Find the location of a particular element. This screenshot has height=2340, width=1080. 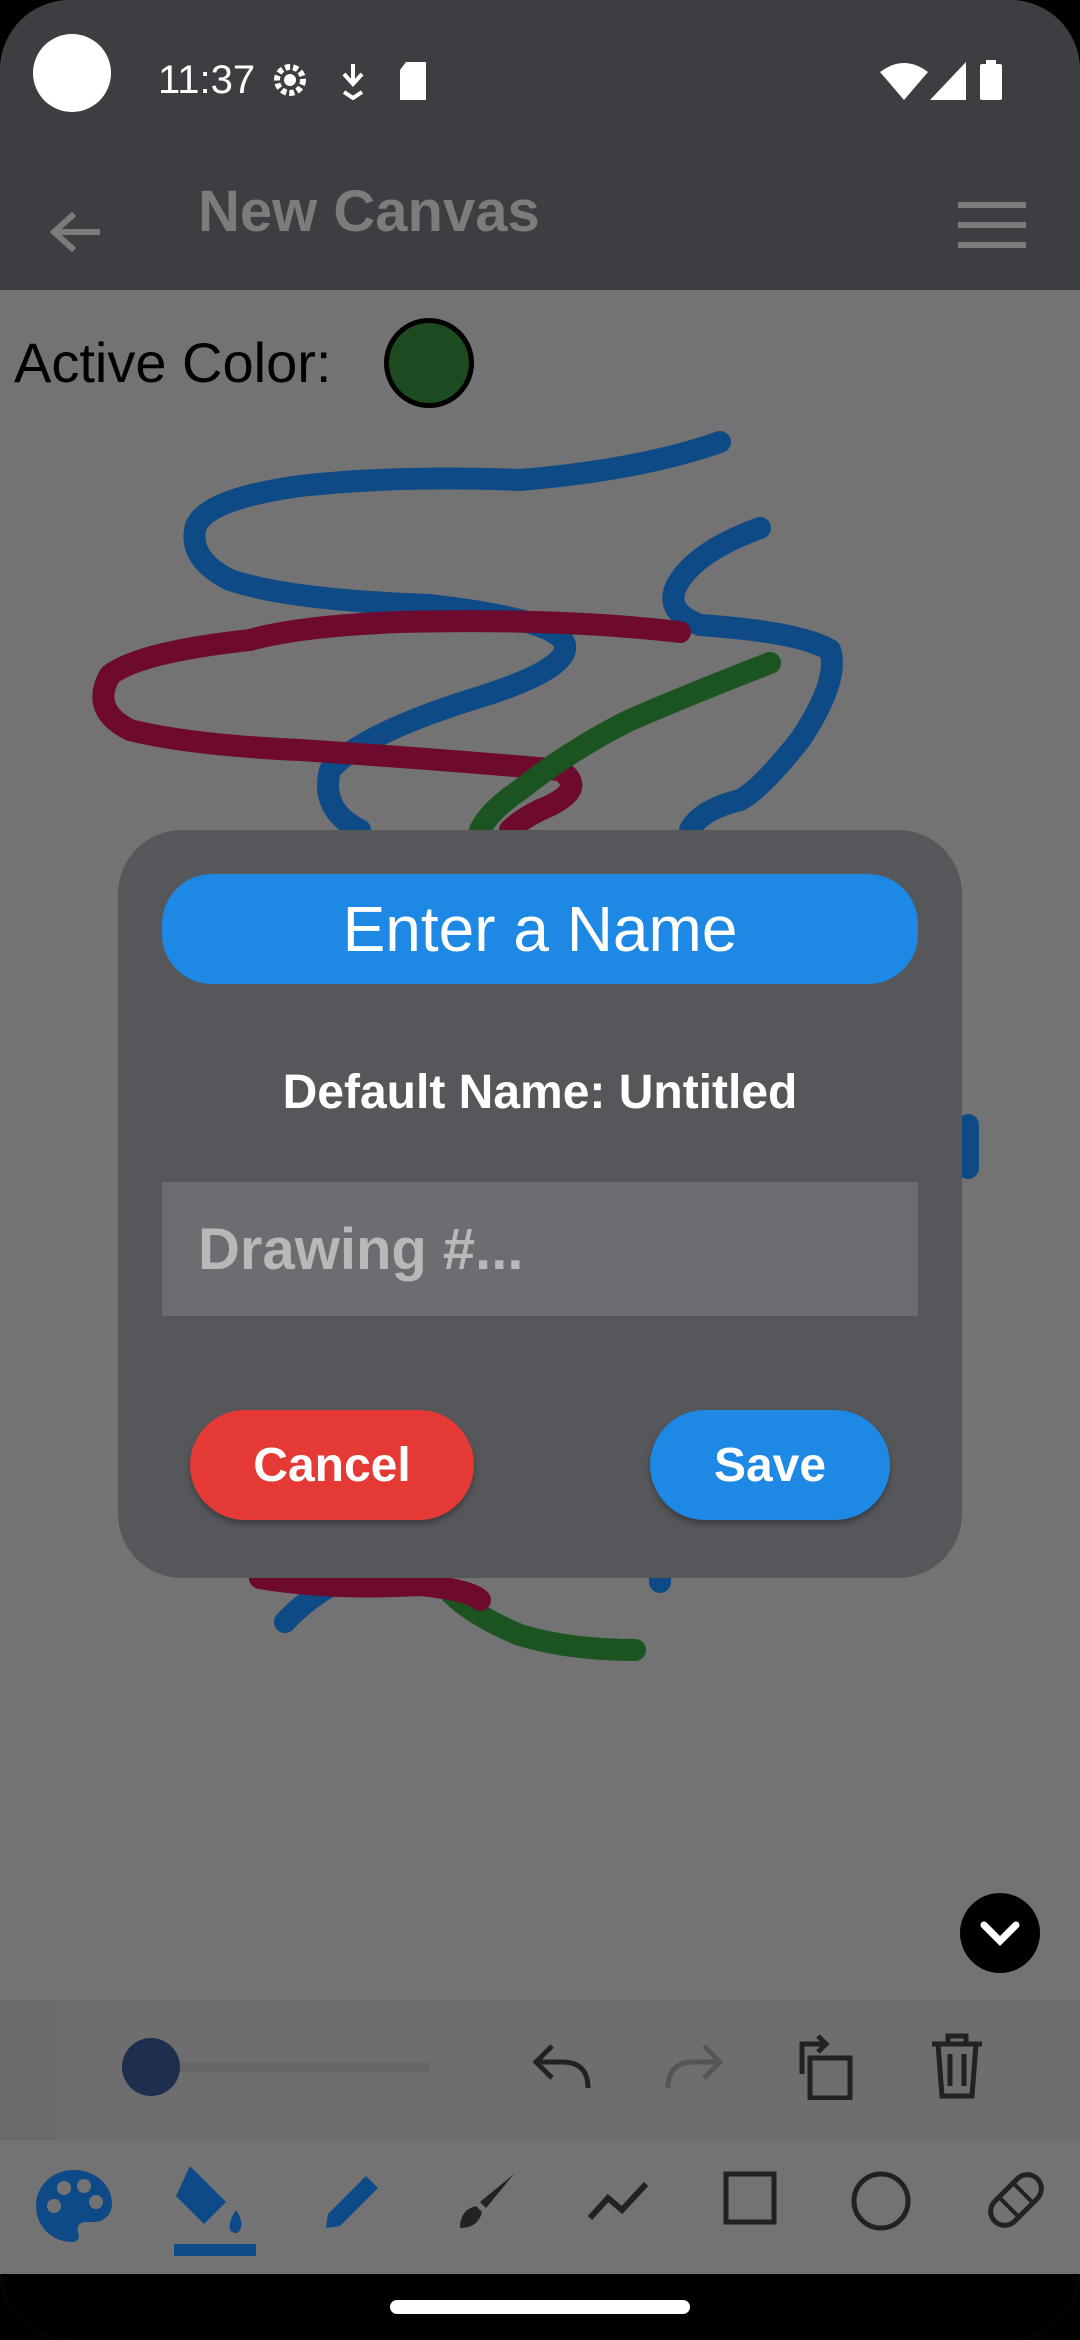

home-indicator is located at coordinates (540, 2307).